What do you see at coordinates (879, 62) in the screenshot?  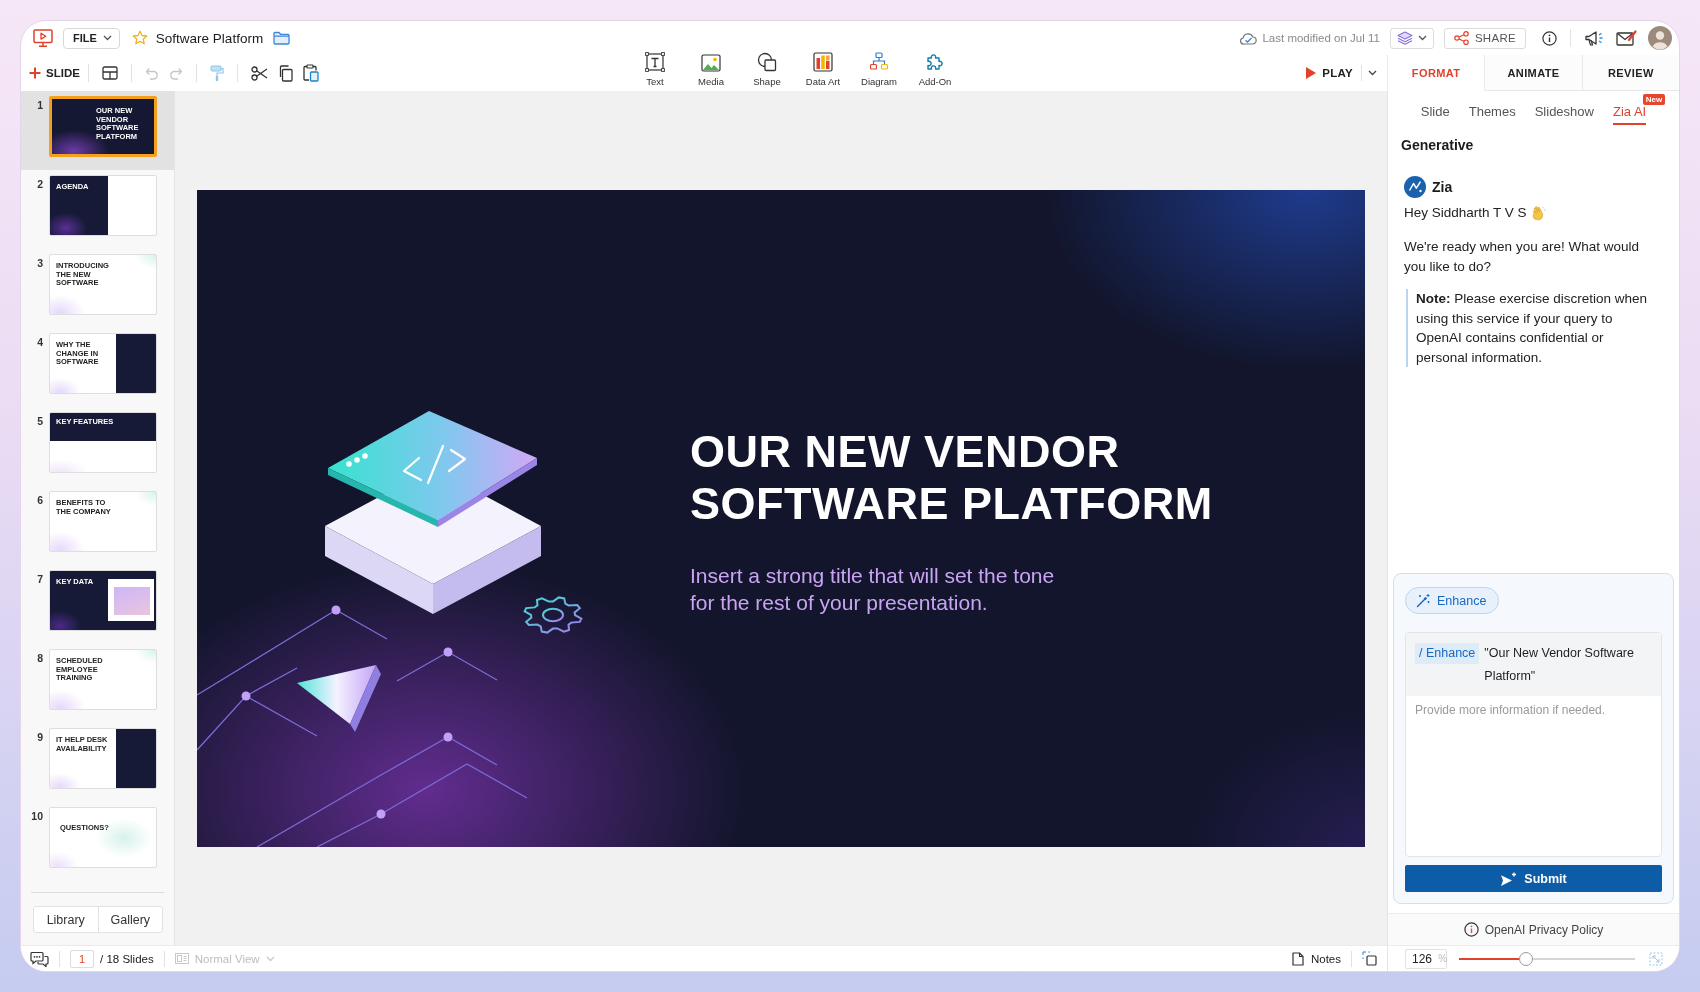 I see `diagram-icon` at bounding box center [879, 62].